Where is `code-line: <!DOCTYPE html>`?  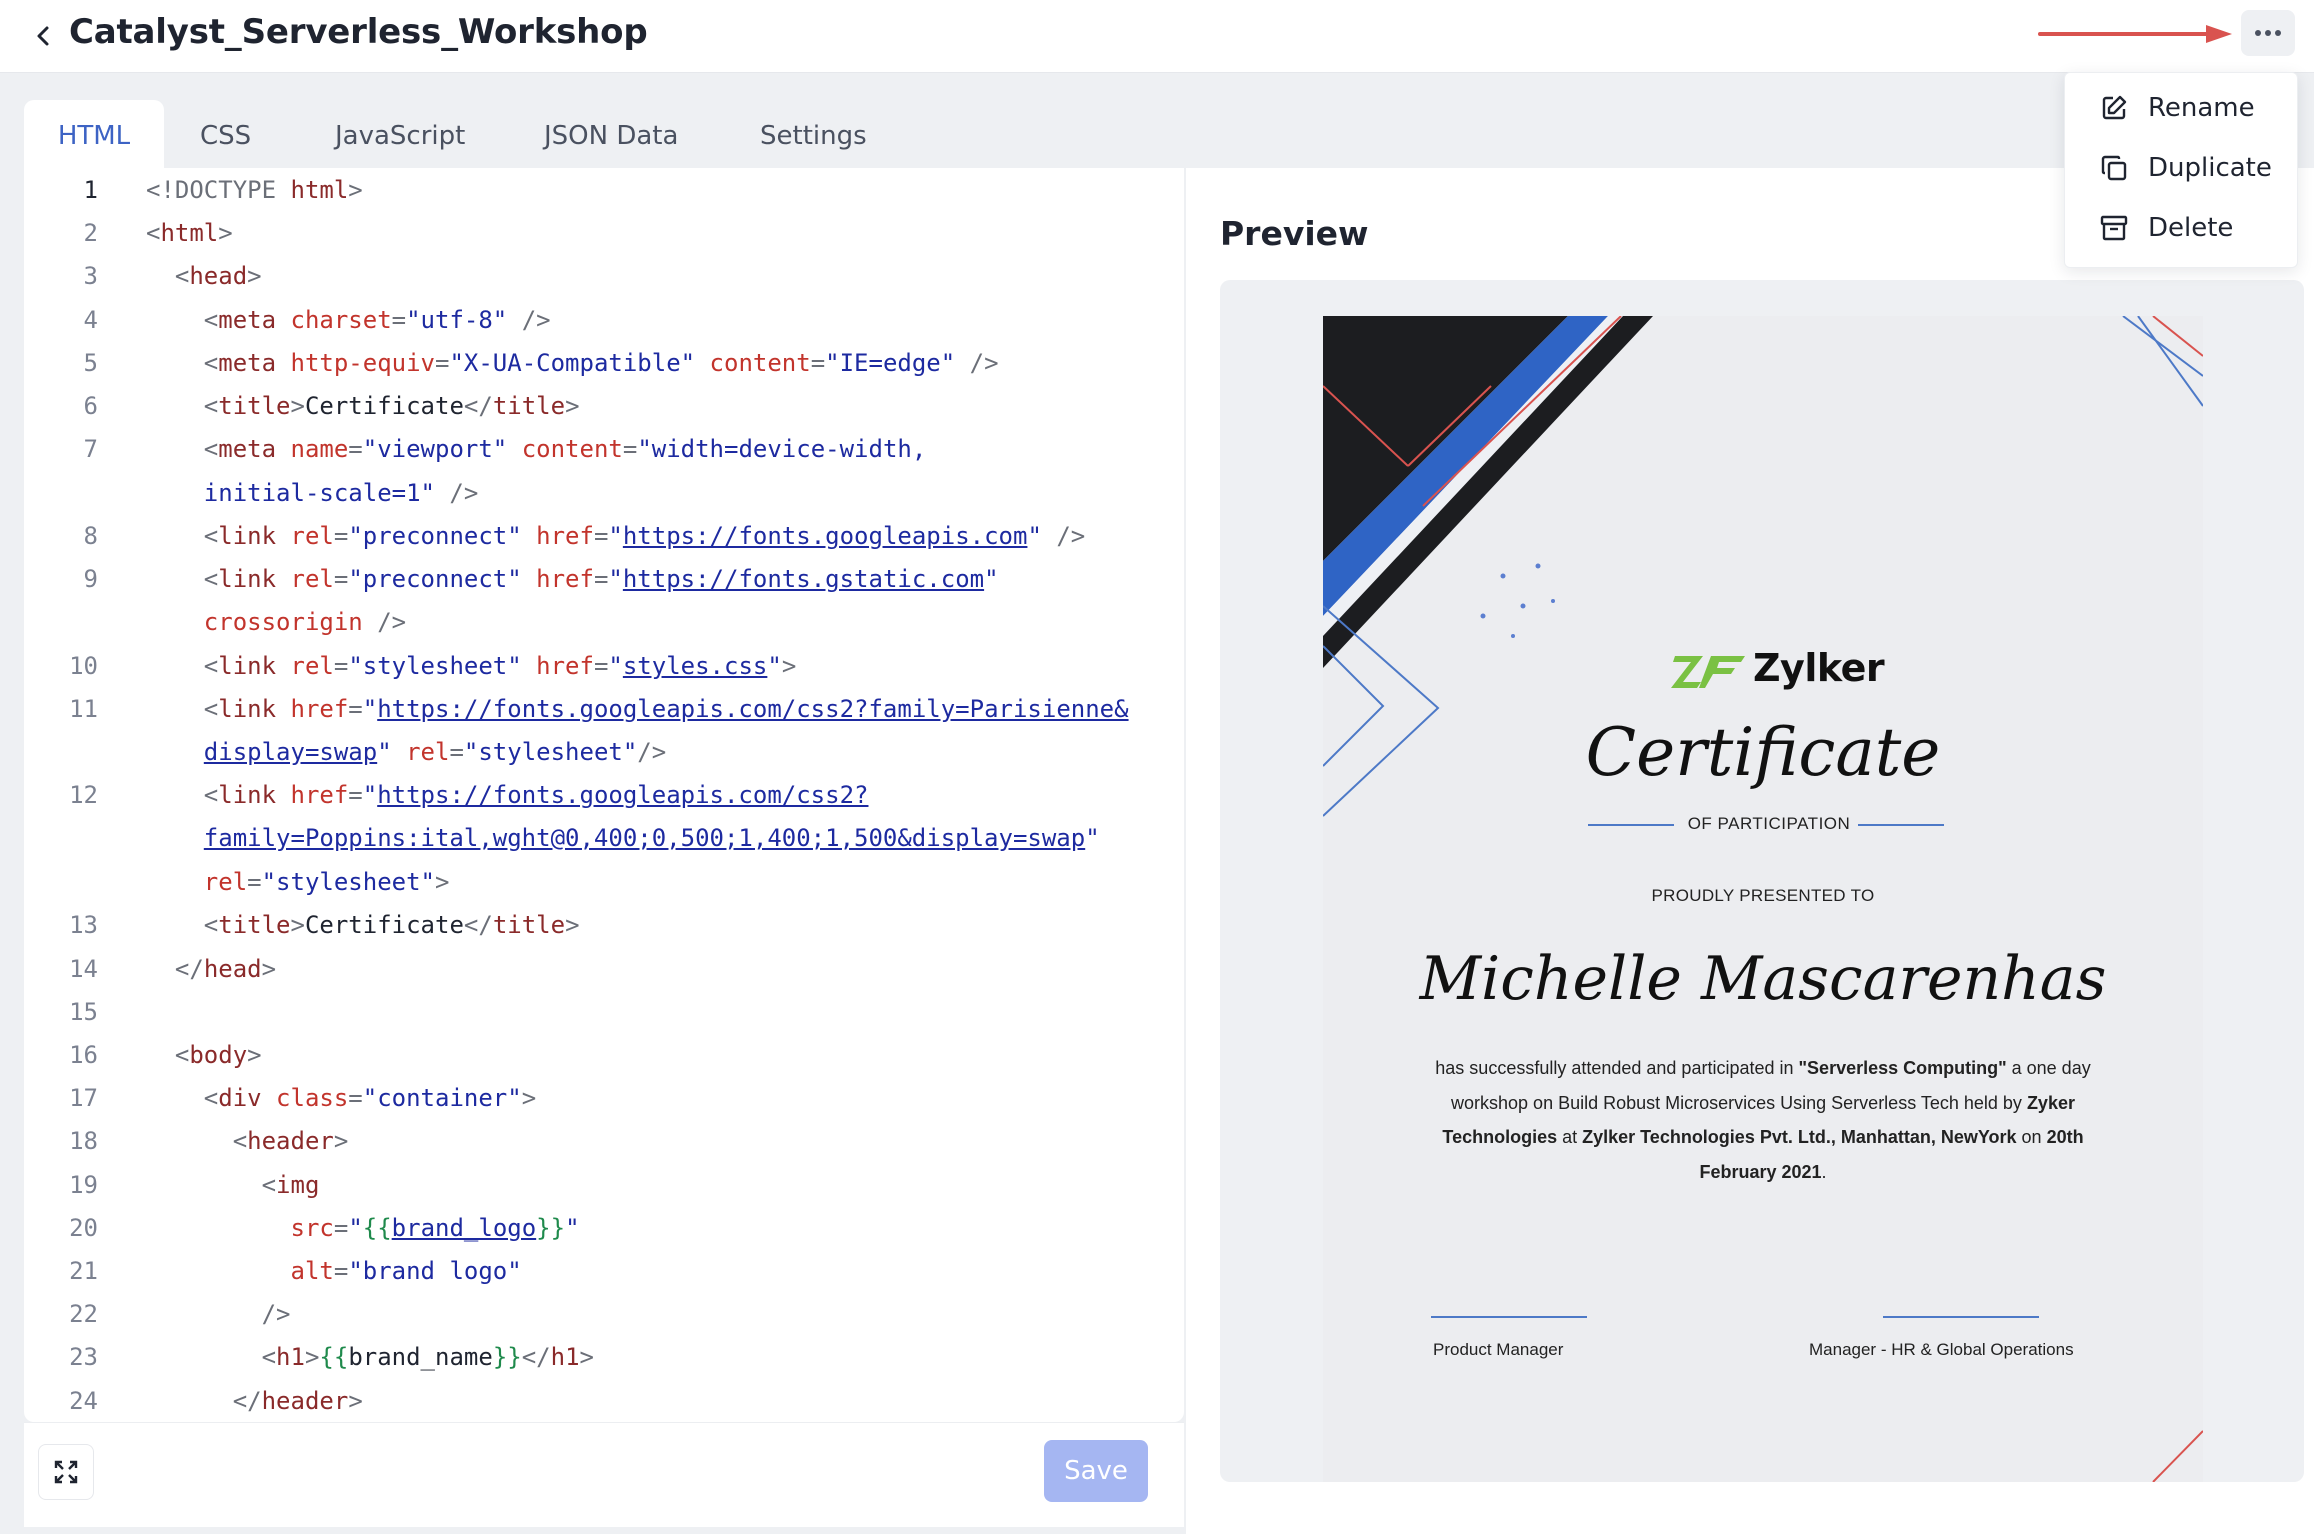 code-line: <!DOCTYPE html> is located at coordinates (254, 190).